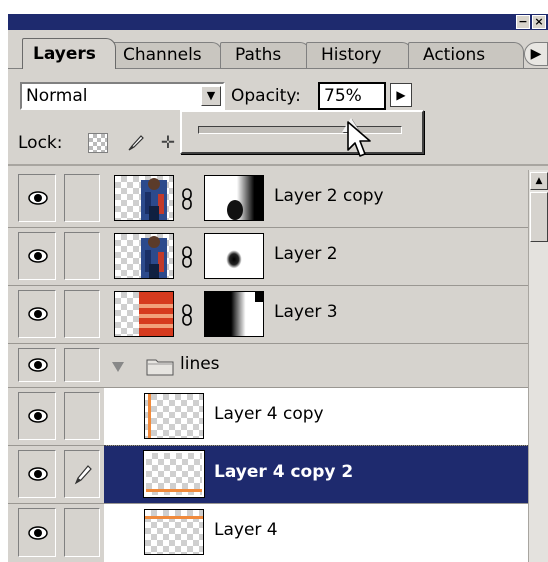 This screenshot has width=548, height=562. I want to click on chevron-down-icon: ▼, so click(211, 96).